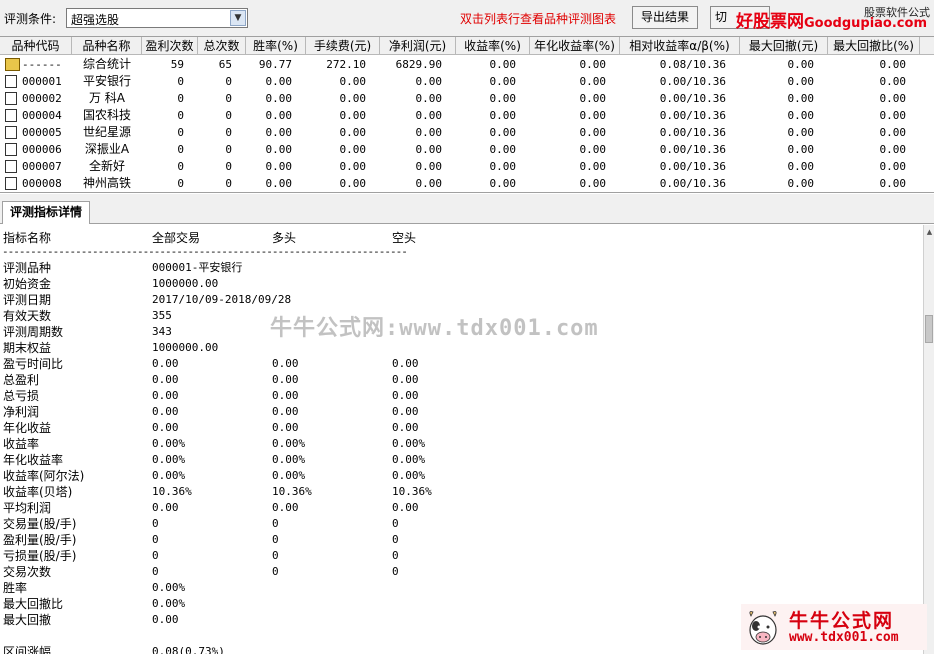  What do you see at coordinates (36, 46) in the screenshot?
I see `column-header: 品种代码` at bounding box center [36, 46].